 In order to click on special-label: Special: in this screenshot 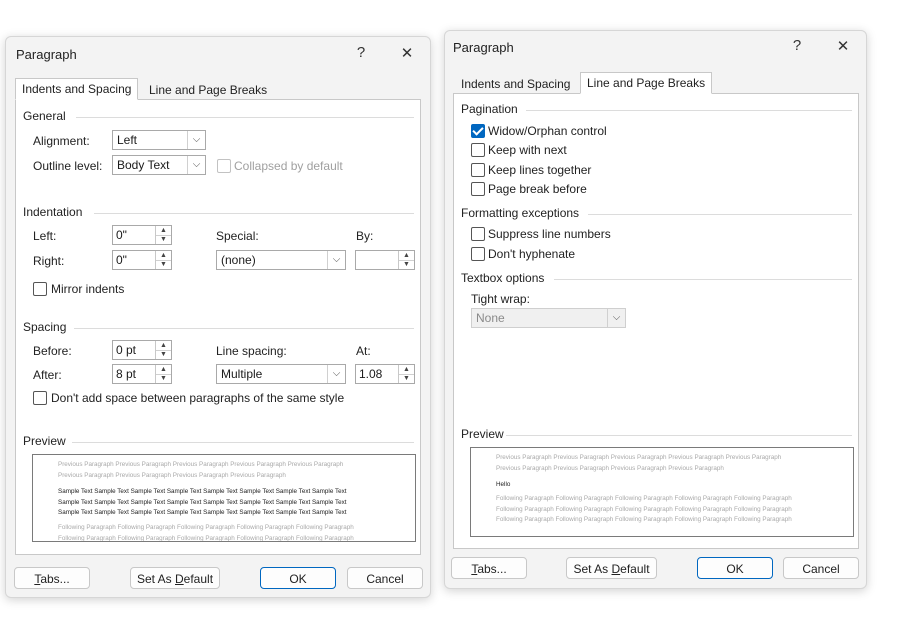, I will do `click(237, 236)`.